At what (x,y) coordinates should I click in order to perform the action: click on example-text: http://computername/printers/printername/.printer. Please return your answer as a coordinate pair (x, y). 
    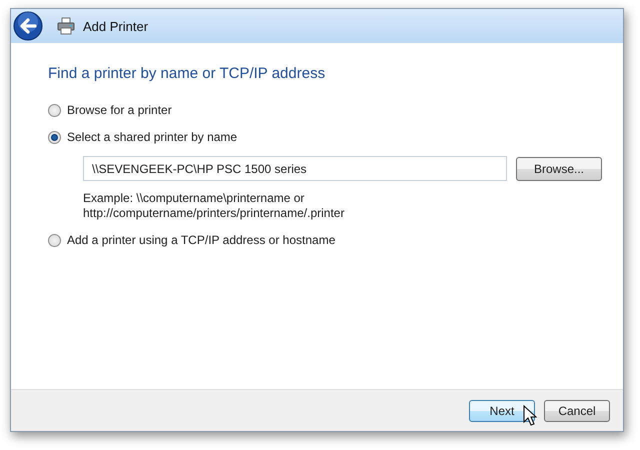
    Looking at the image, I should click on (214, 213).